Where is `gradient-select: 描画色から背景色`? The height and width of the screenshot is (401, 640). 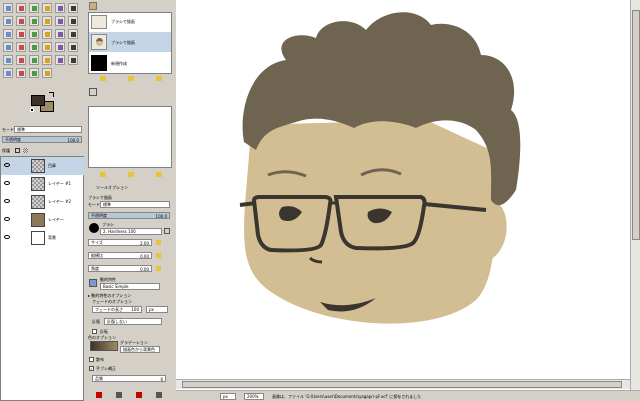 gradient-select: 描画色から背景色 is located at coordinates (140, 349).